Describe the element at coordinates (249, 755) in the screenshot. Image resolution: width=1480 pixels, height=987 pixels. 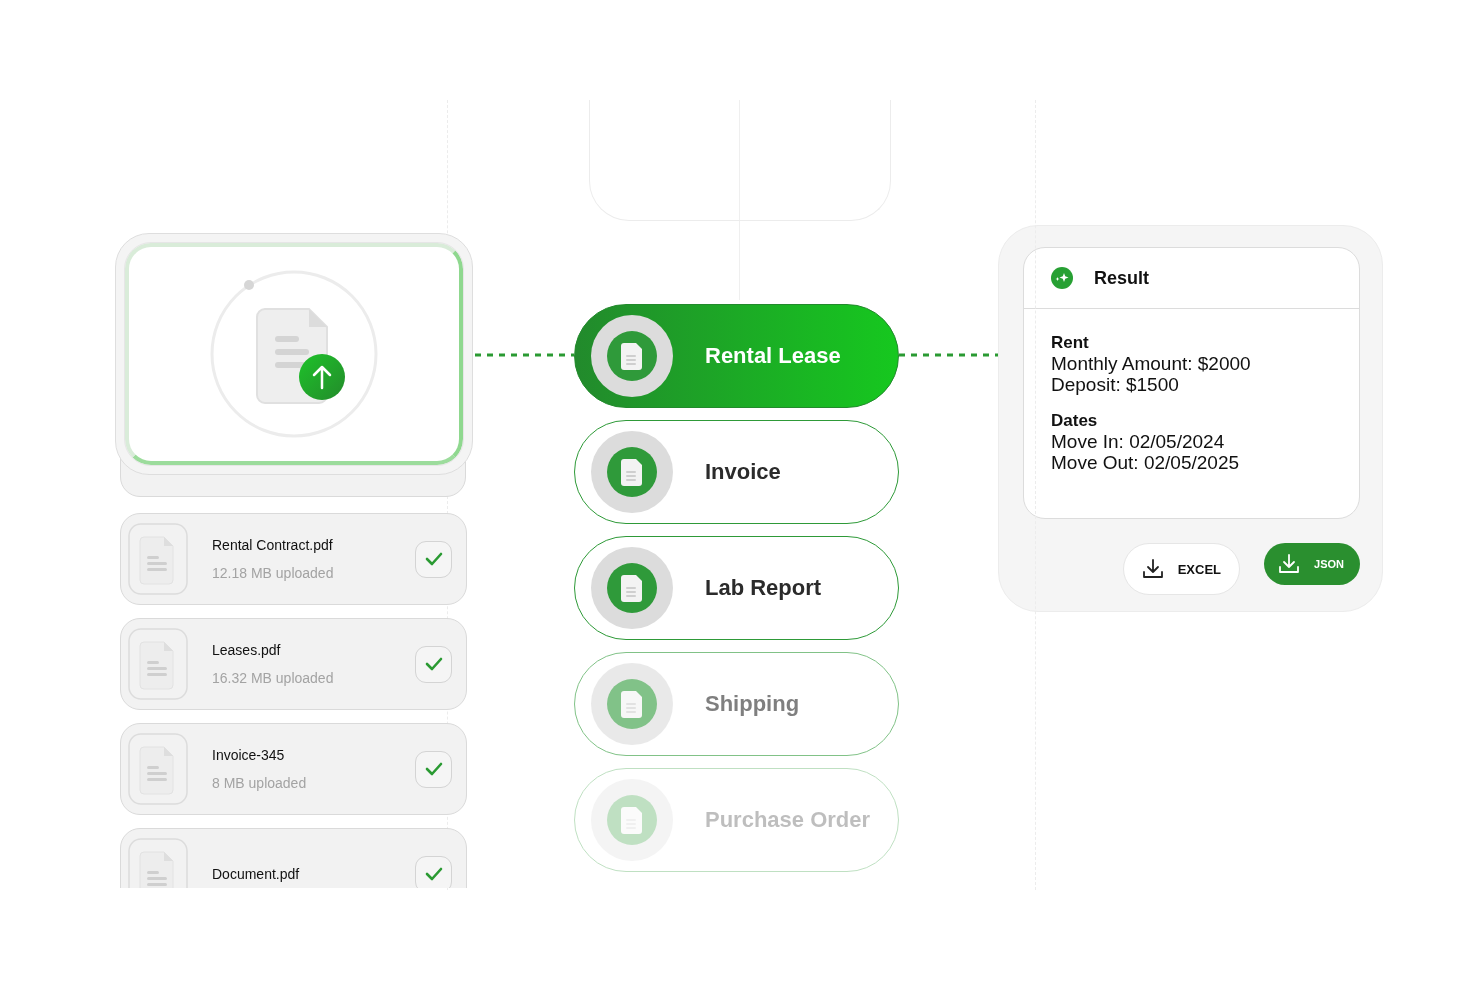
I see `file-name: Invoice-345` at that location.